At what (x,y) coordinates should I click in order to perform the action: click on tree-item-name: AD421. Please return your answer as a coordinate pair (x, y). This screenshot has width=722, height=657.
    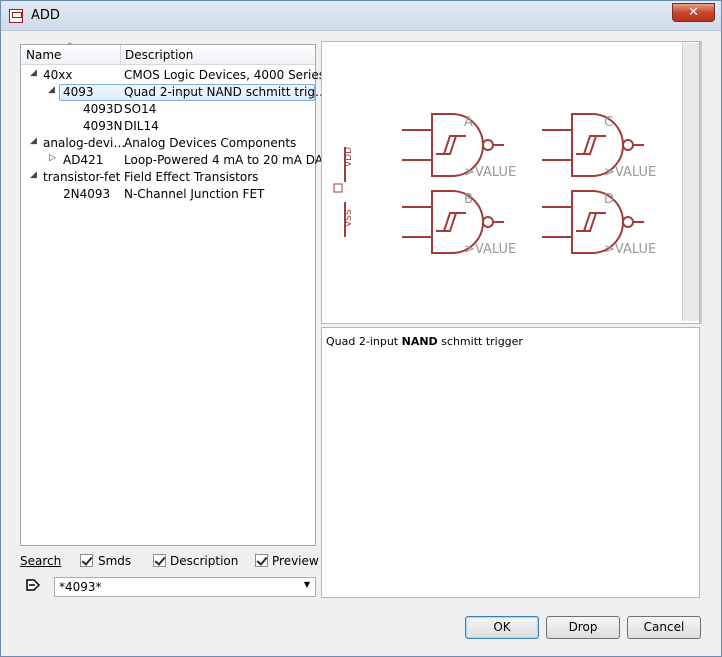
    Looking at the image, I should click on (83, 160).